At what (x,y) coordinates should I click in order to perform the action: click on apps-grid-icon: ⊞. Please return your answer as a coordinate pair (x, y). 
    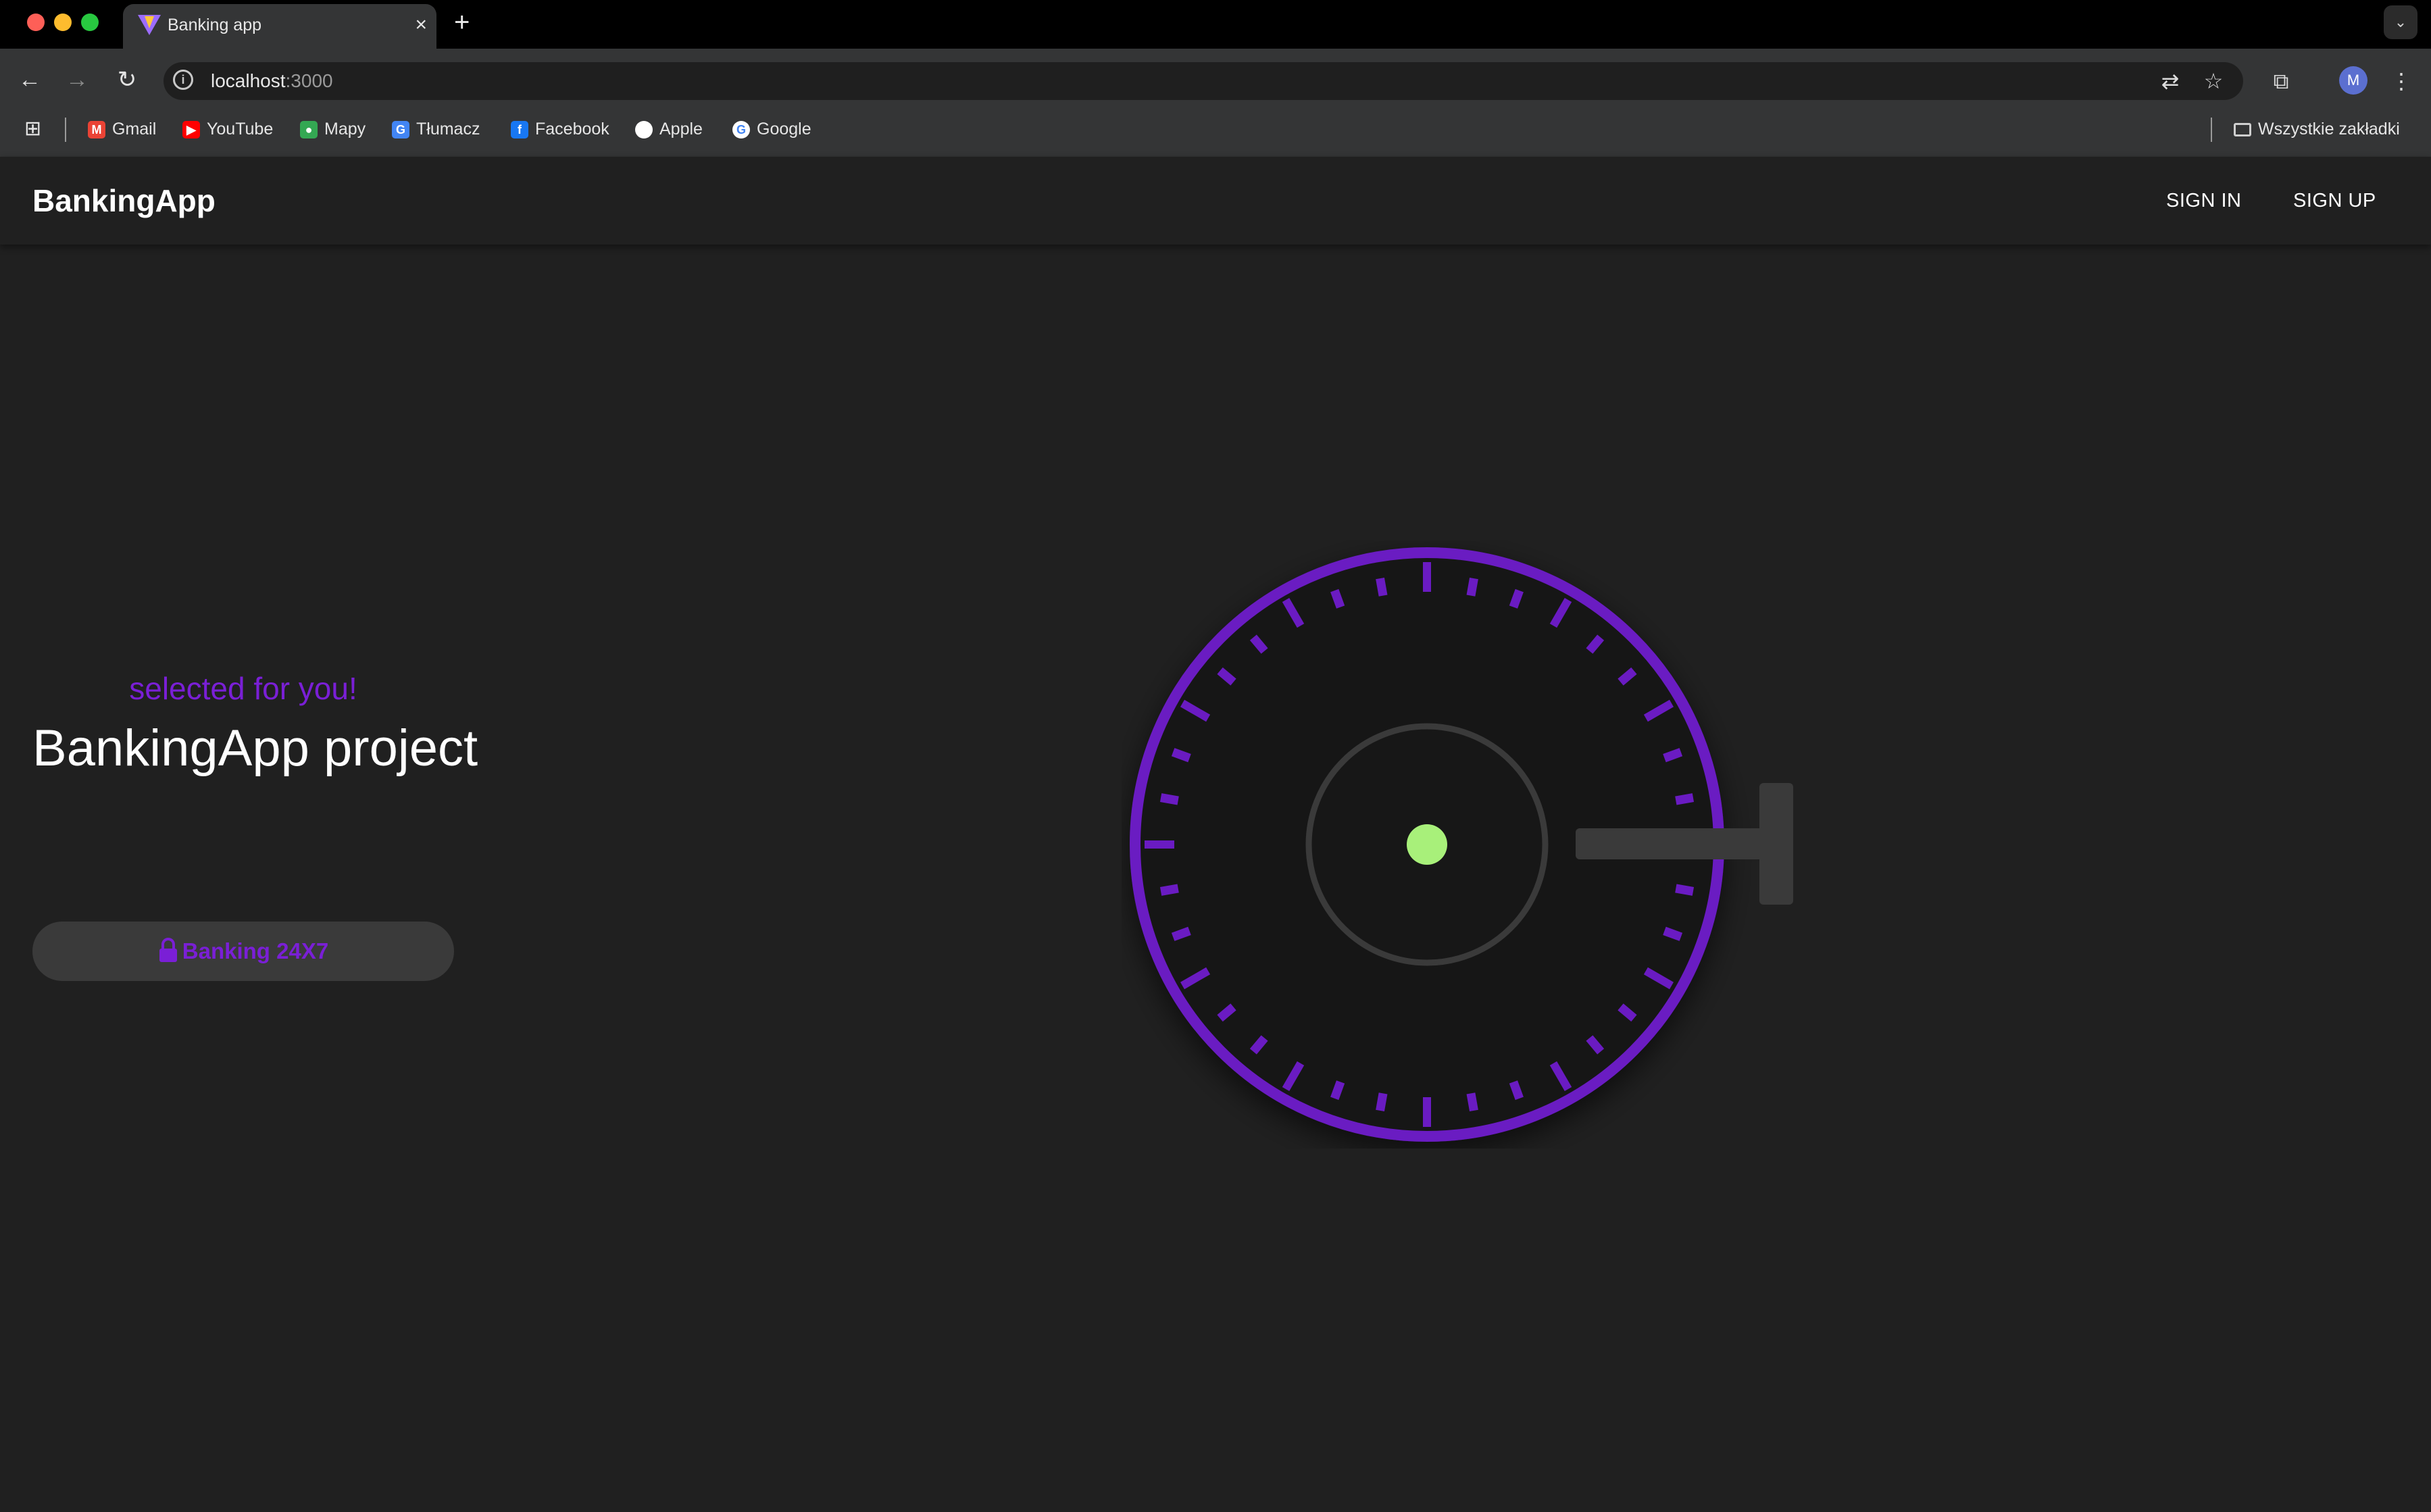
    Looking at the image, I should click on (32, 129).